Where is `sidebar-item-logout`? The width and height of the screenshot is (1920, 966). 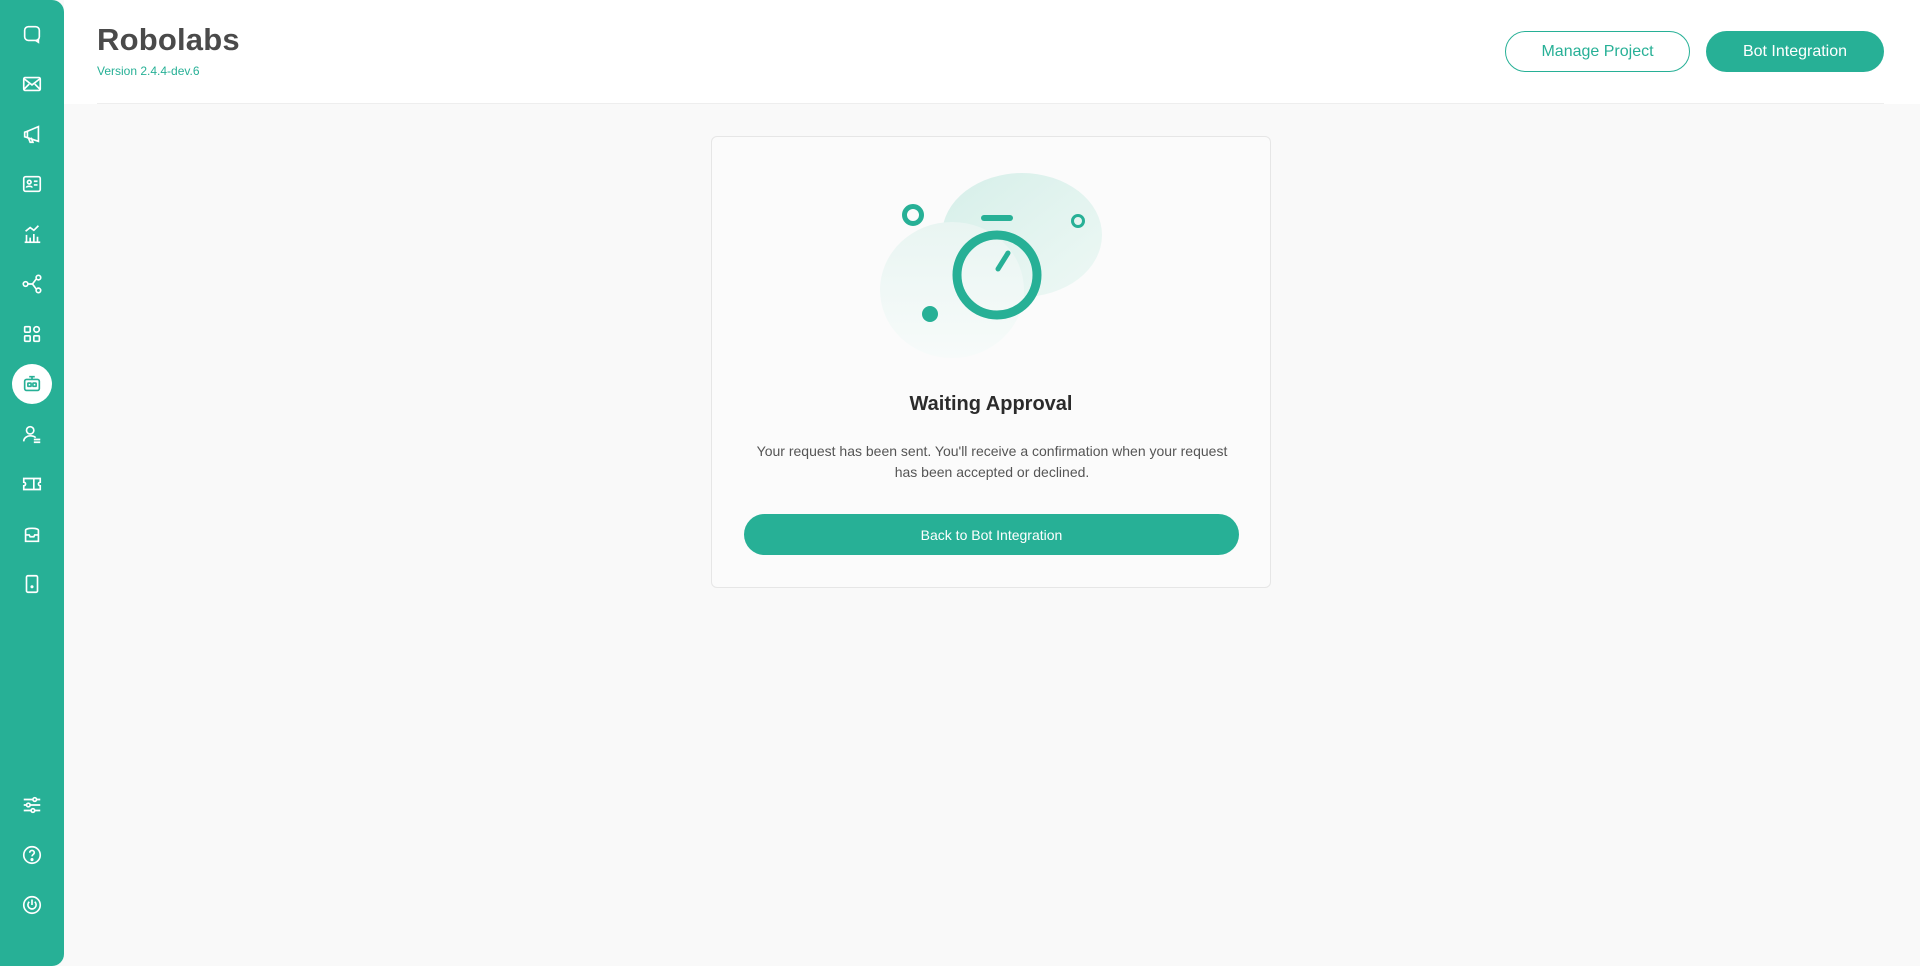
sidebar-item-logout is located at coordinates (32, 905).